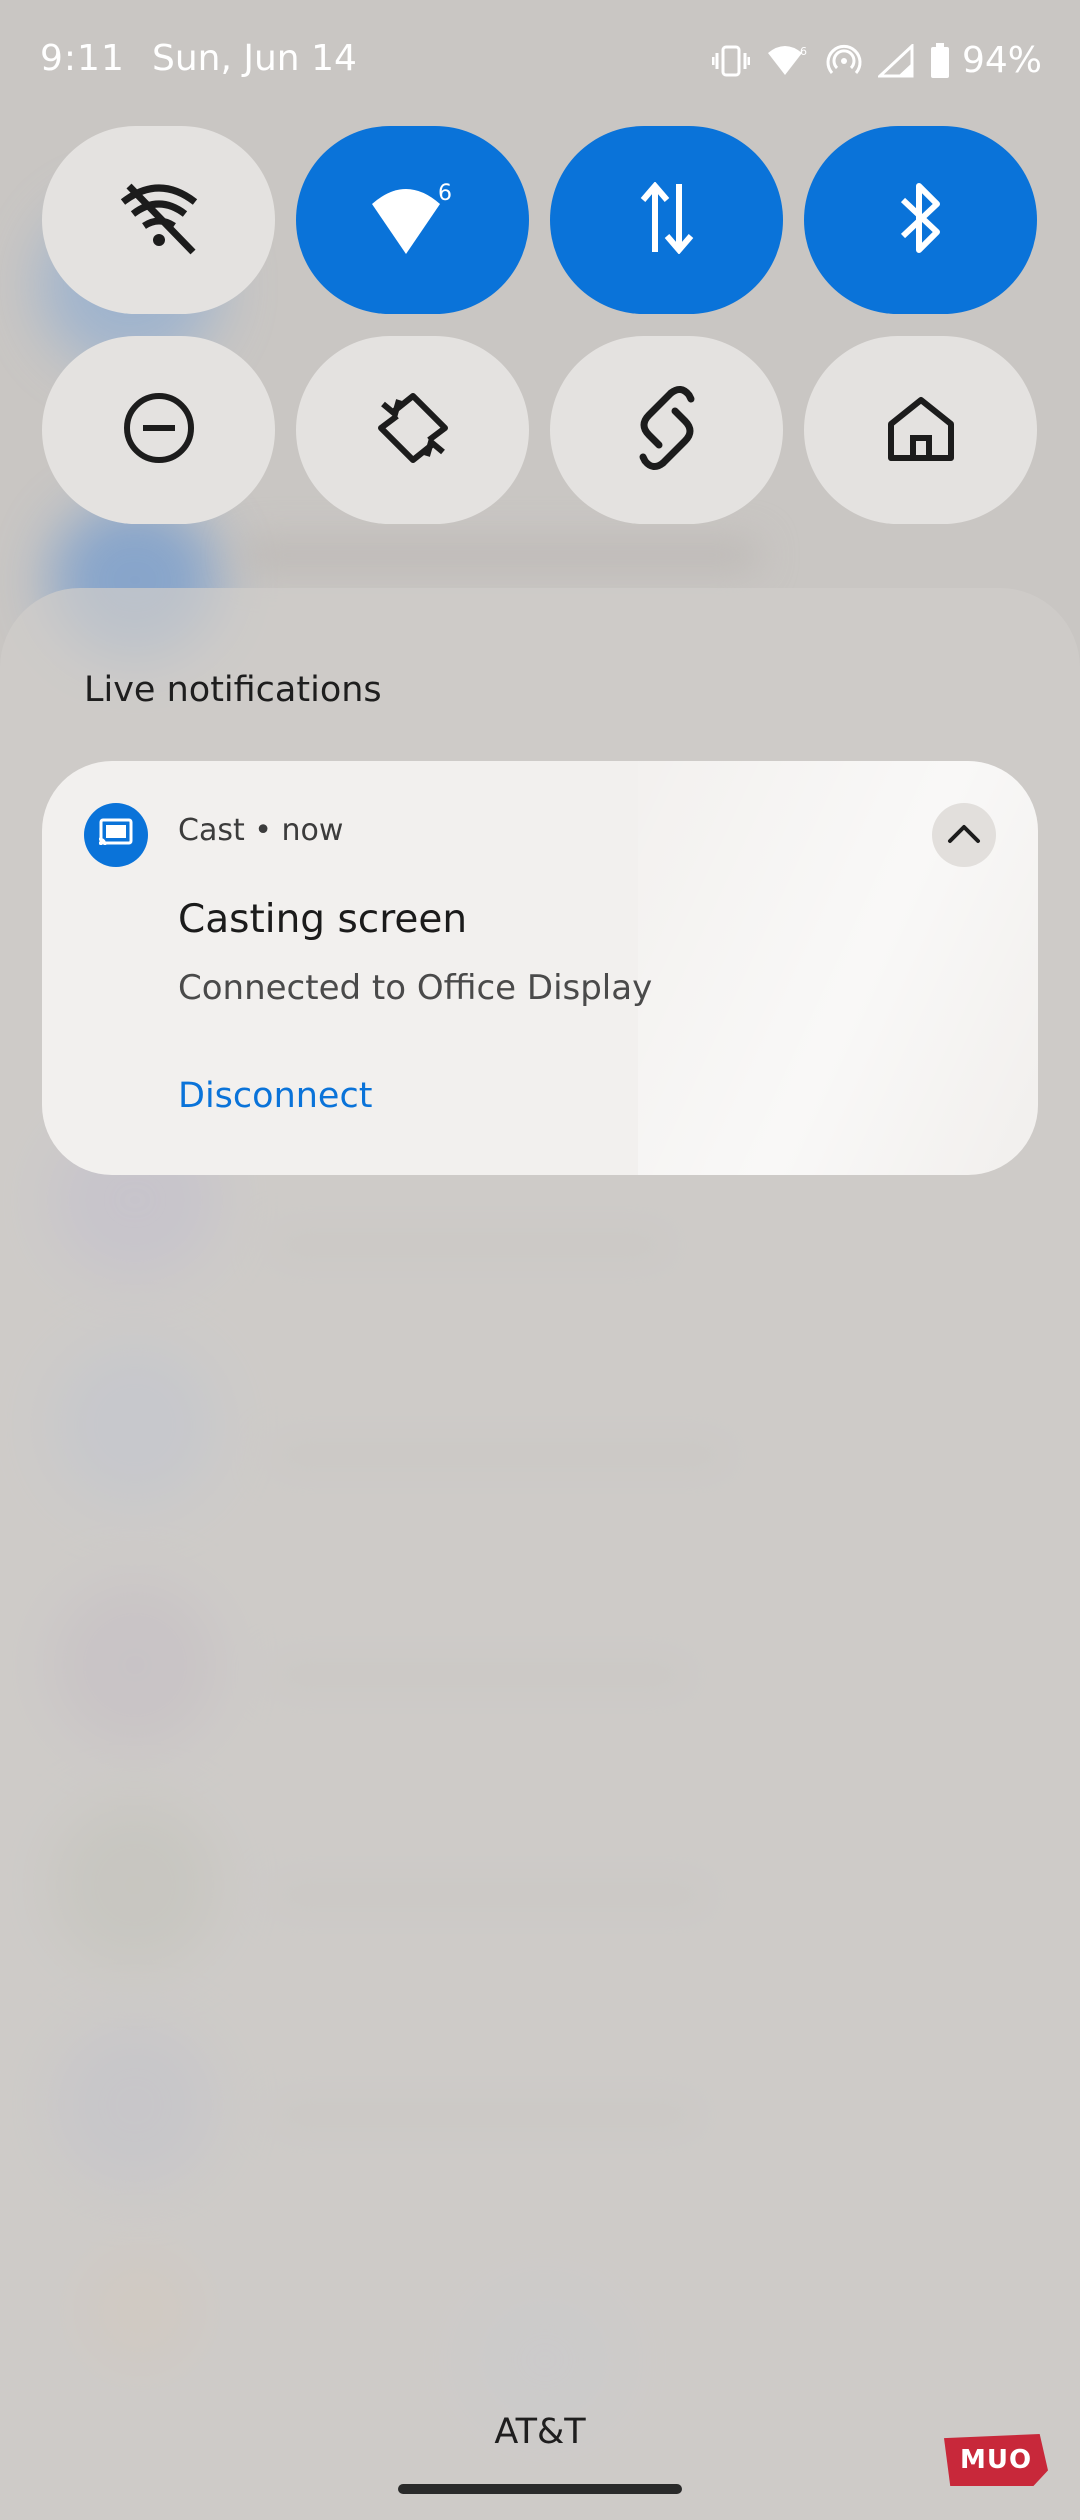 The image size is (1080, 2520). I want to click on watermark-logo: MUO, so click(996, 2460).